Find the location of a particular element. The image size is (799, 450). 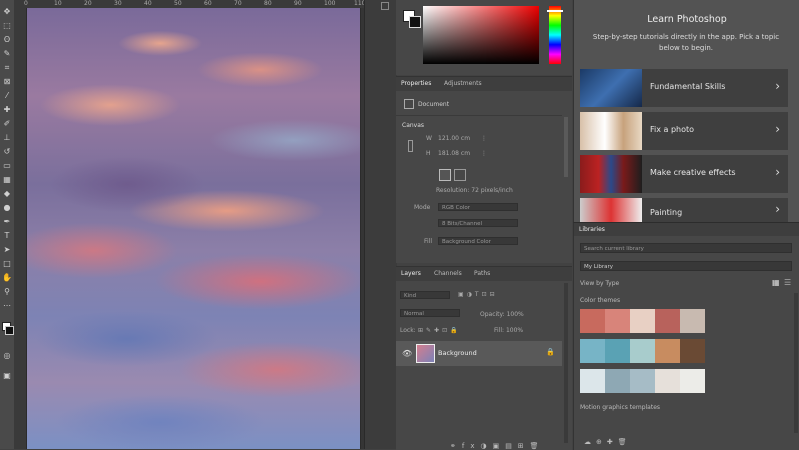

card-label: Make creative effects is located at coordinates (693, 172).